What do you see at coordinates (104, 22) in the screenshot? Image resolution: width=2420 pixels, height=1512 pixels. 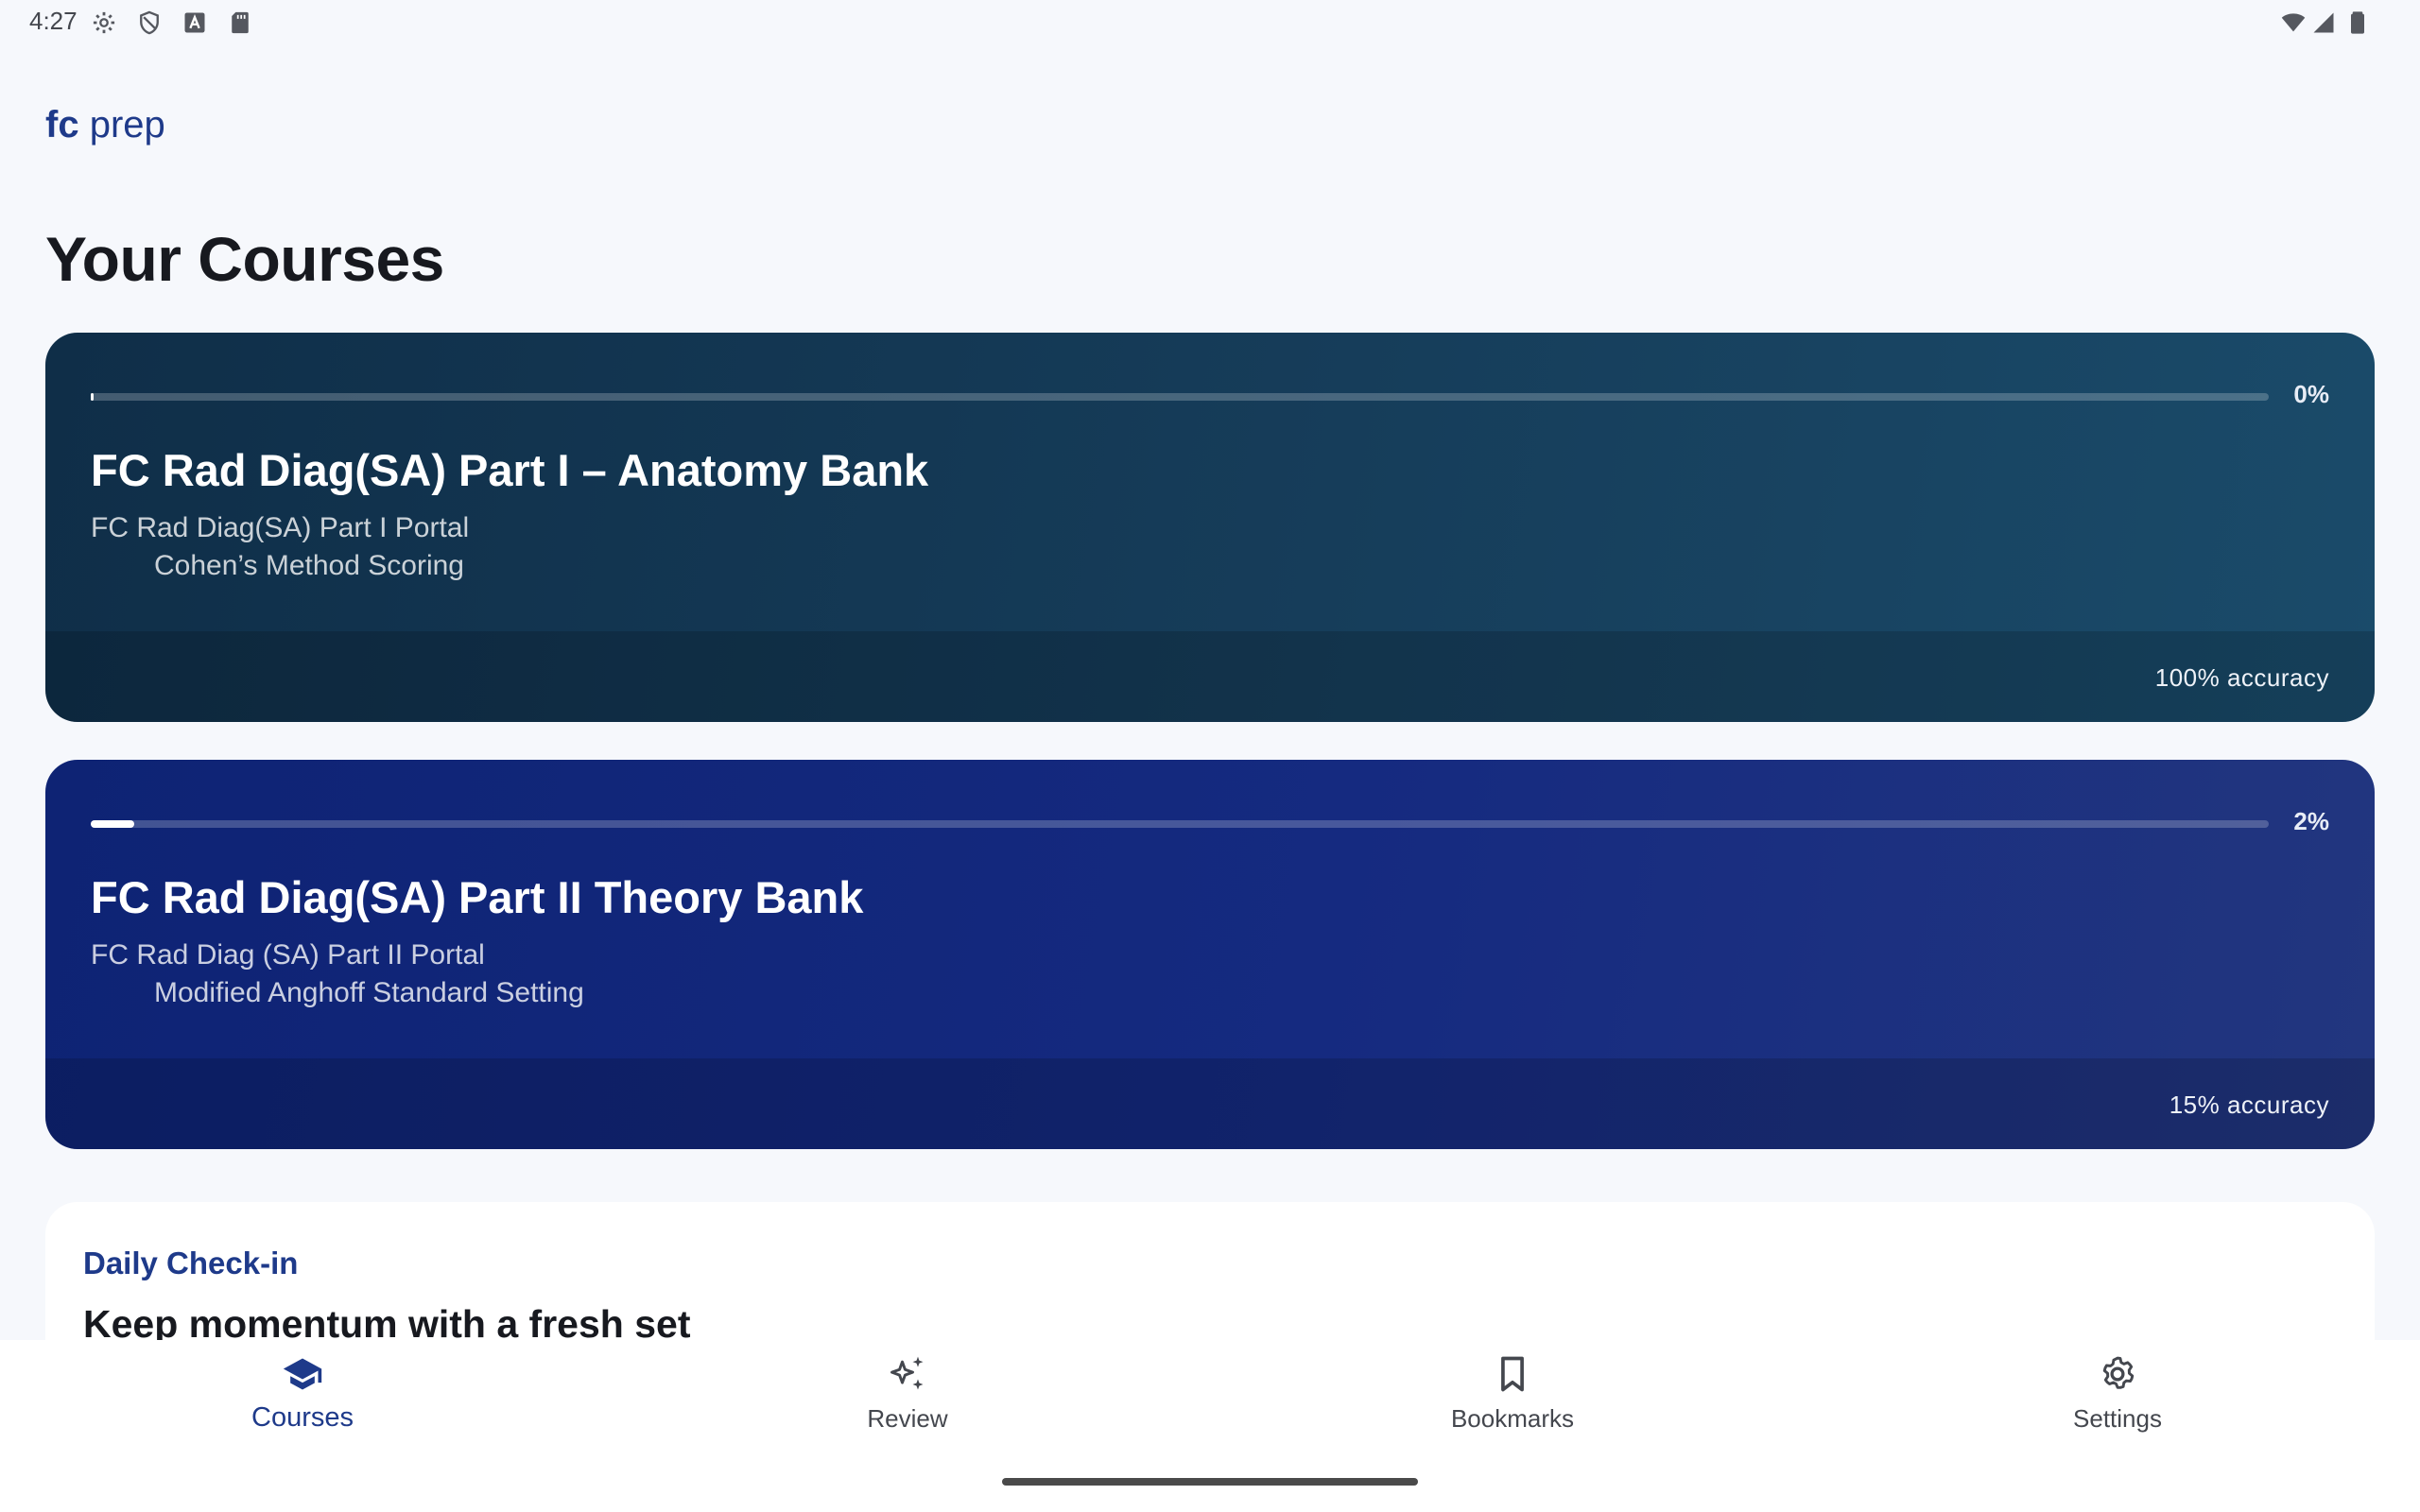 I see `settings-icon` at bounding box center [104, 22].